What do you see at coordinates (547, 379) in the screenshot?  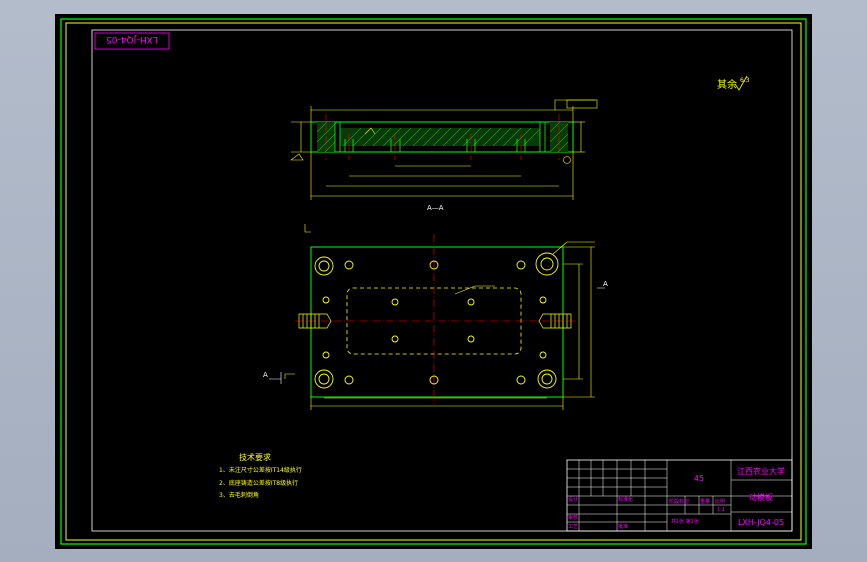 I see `guide-hole-br` at bounding box center [547, 379].